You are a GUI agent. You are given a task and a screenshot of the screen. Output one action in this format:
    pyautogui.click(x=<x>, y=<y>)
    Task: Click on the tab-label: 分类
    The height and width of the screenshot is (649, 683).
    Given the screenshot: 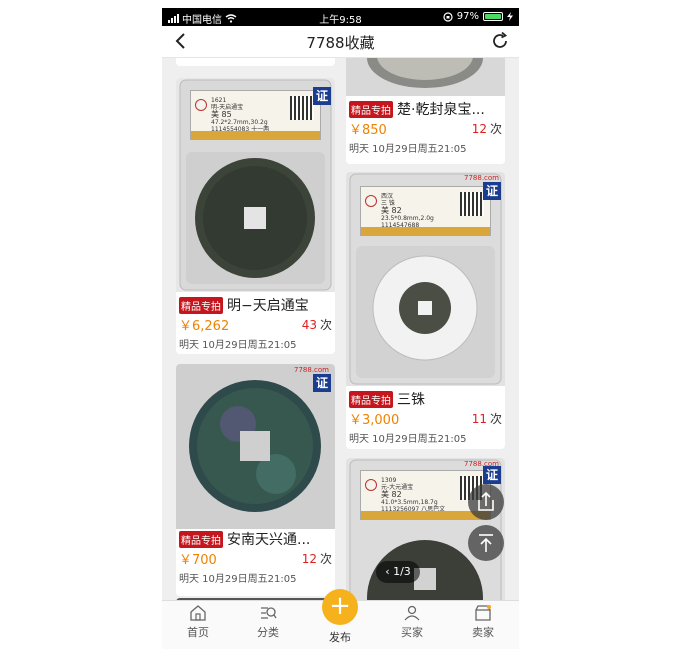 What is the action you would take?
    pyautogui.click(x=268, y=632)
    